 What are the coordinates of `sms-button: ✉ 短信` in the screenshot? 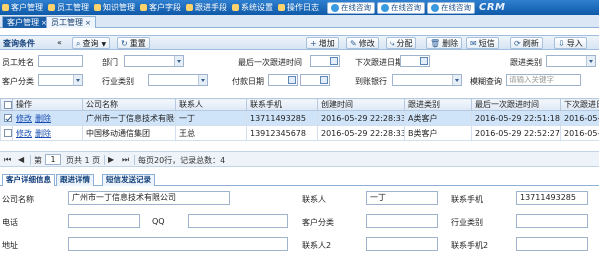 It's located at (482, 43).